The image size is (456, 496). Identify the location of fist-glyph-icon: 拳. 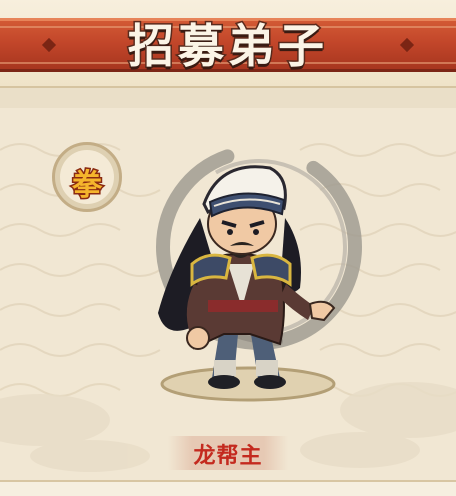
(87, 186).